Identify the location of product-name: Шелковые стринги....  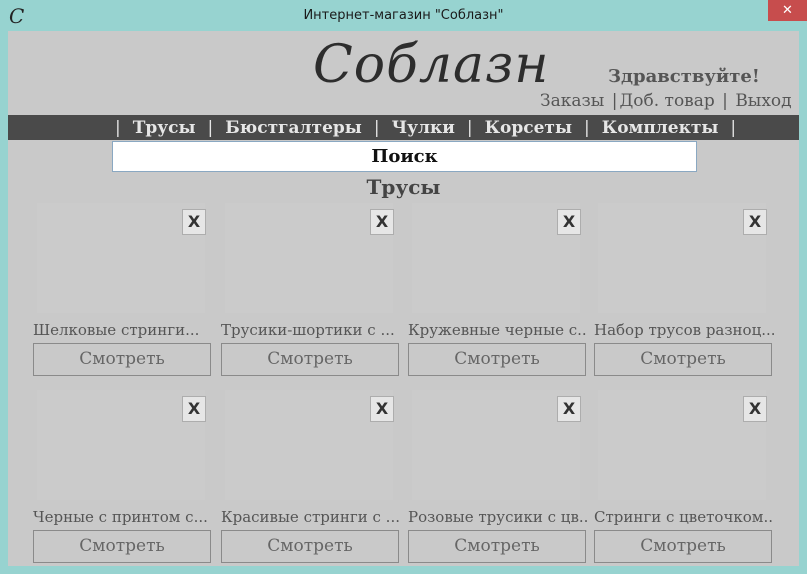
(116, 330).